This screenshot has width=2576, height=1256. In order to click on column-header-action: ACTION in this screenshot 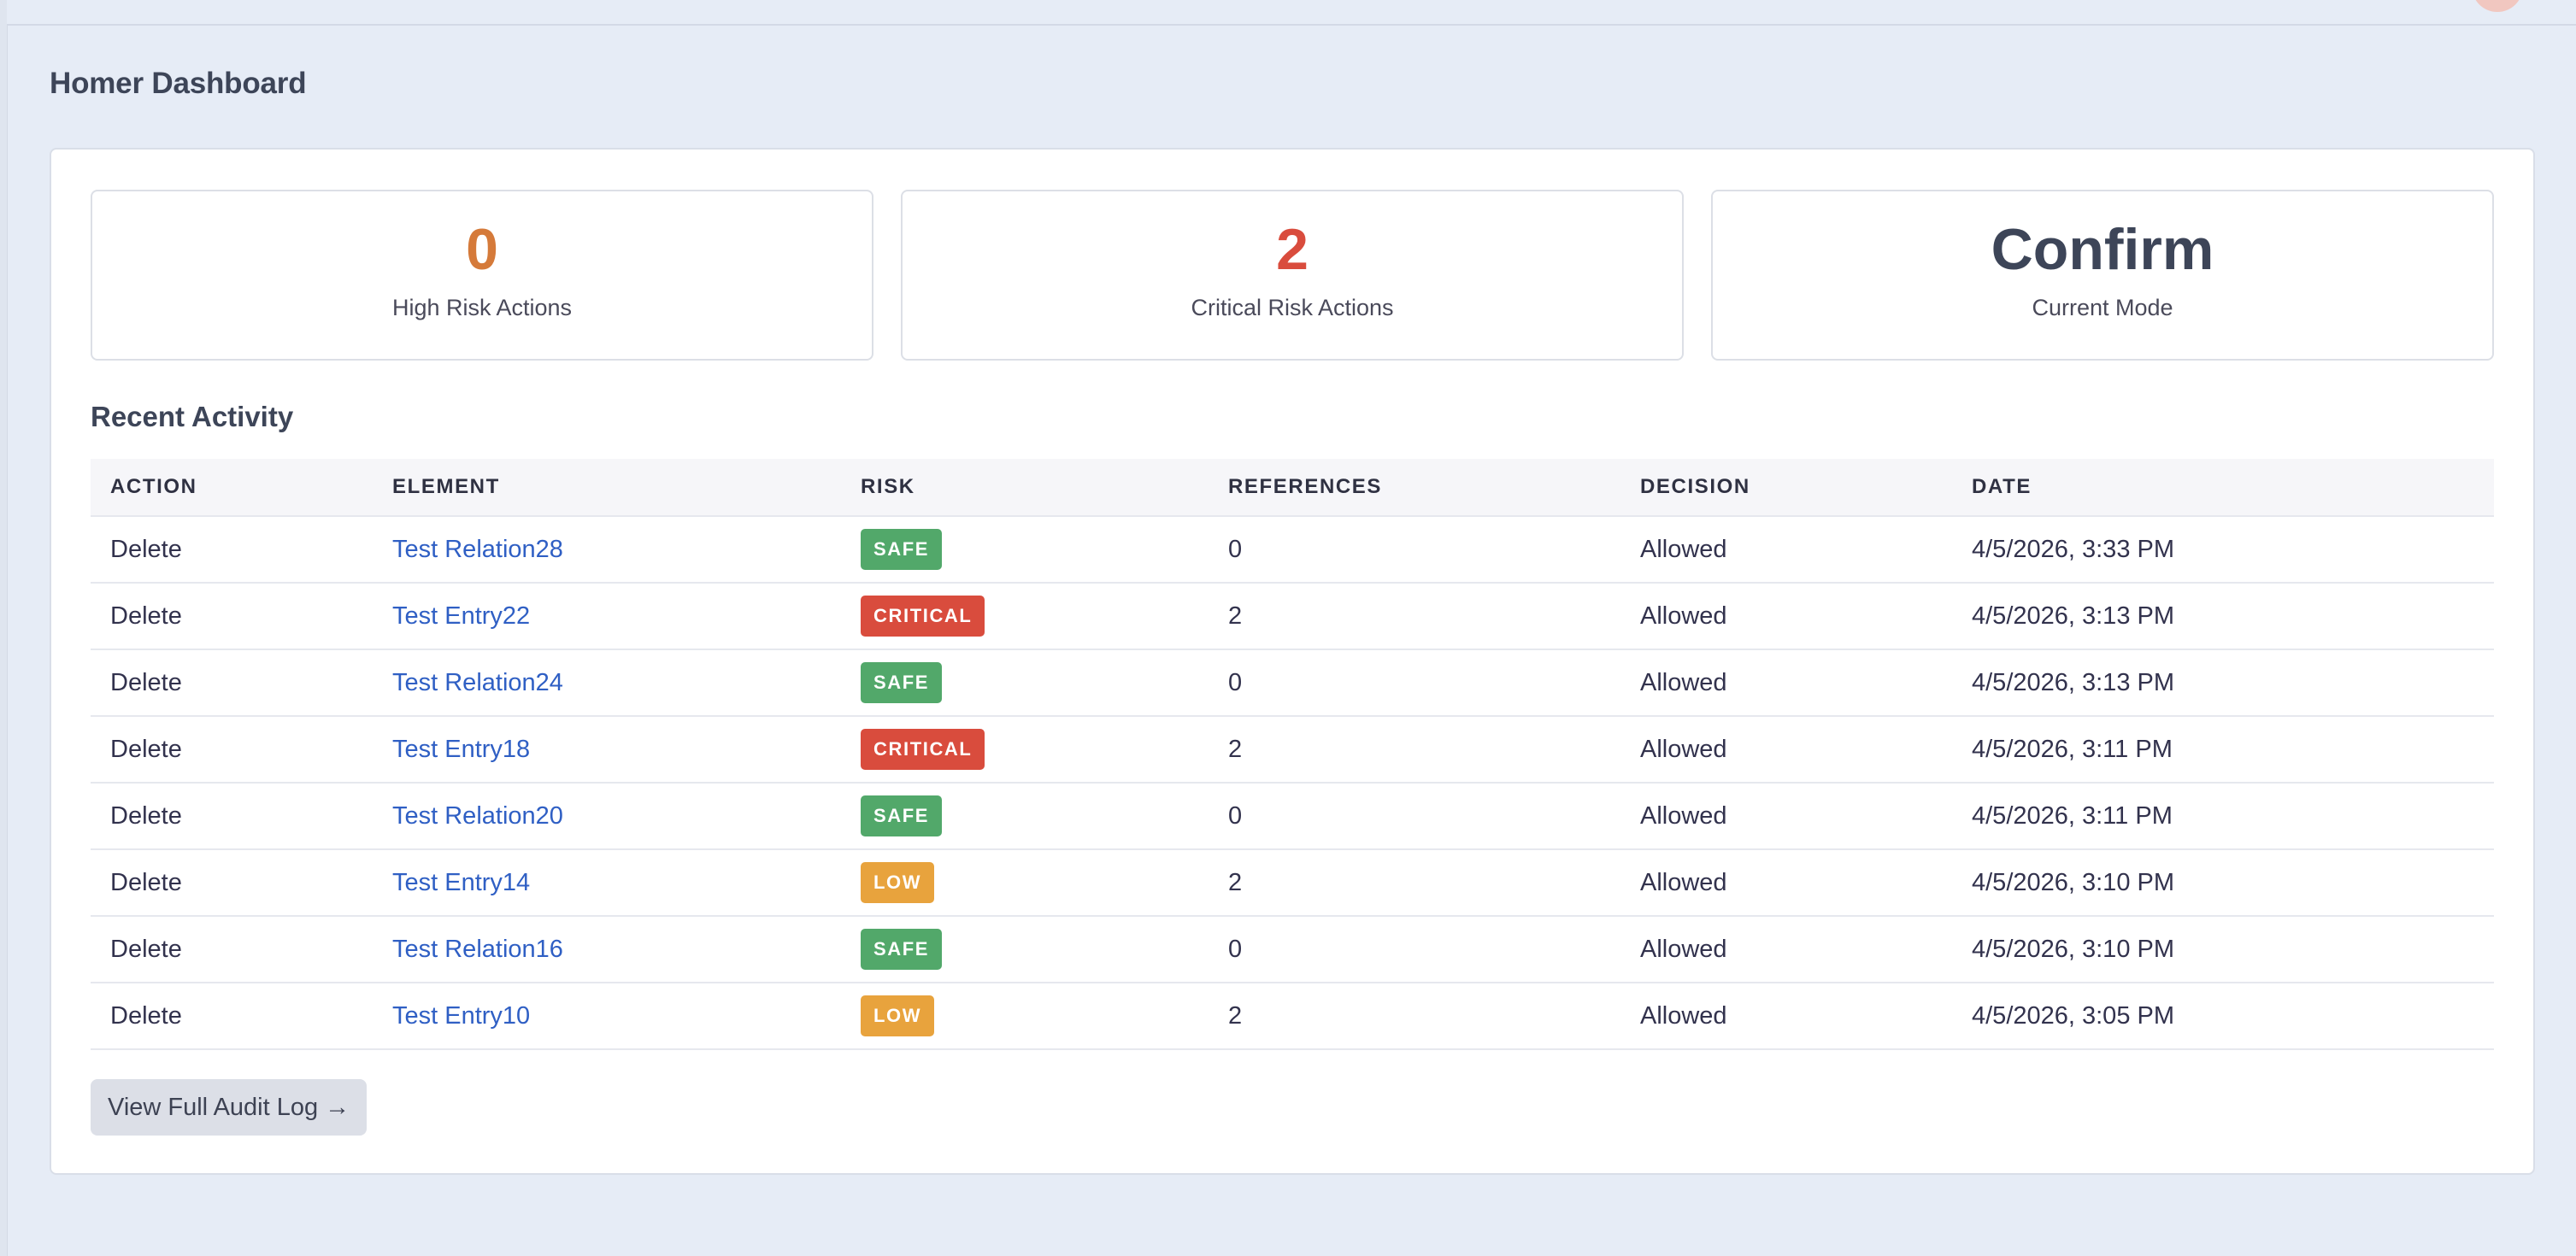, I will do `click(153, 486)`.